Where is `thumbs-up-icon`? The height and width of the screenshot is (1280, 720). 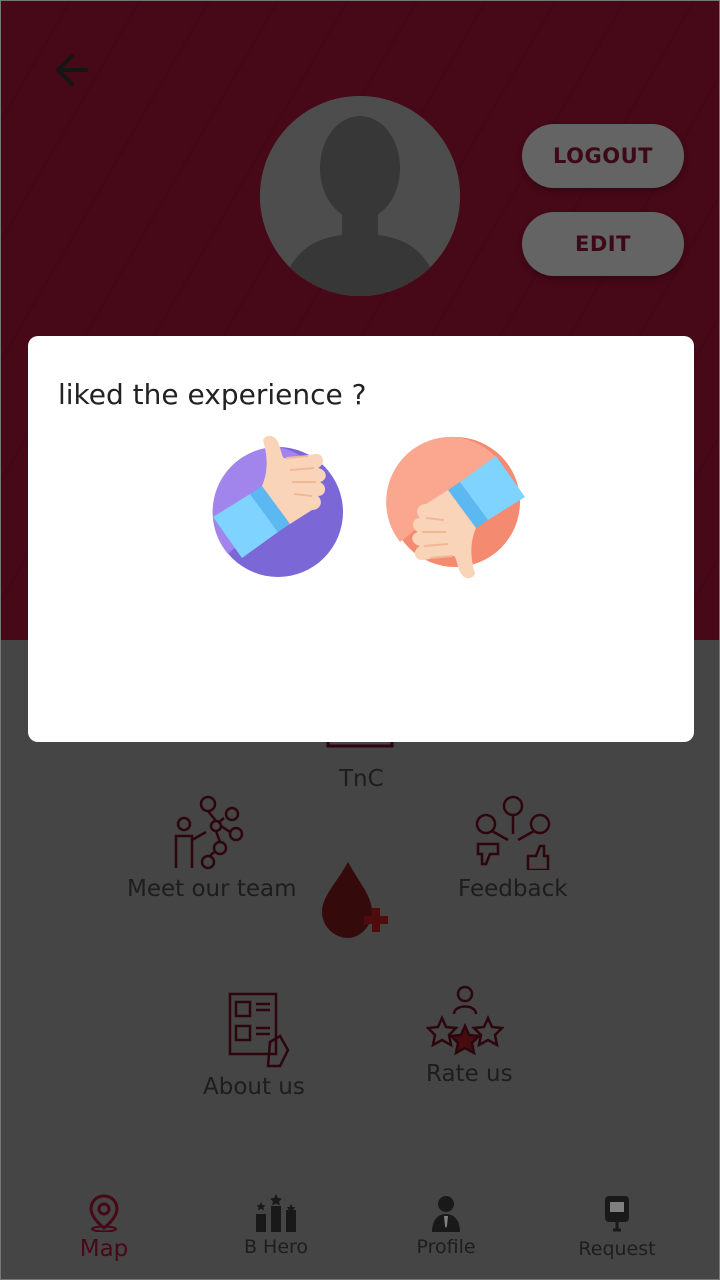 thumbs-up-icon is located at coordinates (283, 507).